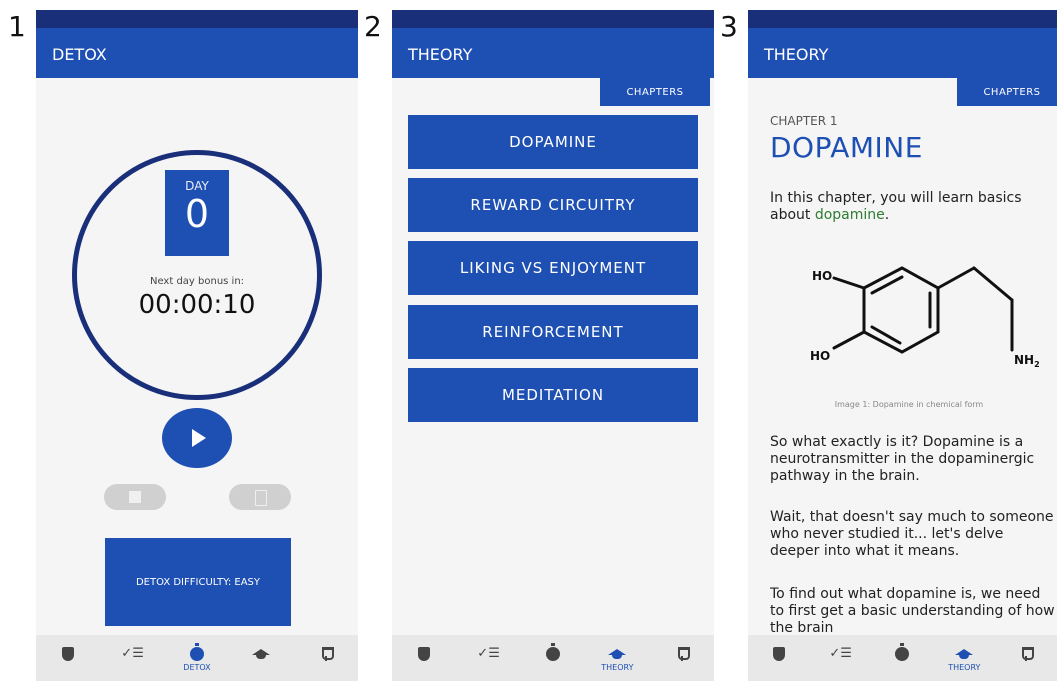 Image resolution: width=1057 pixels, height=681 pixels. I want to click on panel-number-3: 3, so click(729, 26).